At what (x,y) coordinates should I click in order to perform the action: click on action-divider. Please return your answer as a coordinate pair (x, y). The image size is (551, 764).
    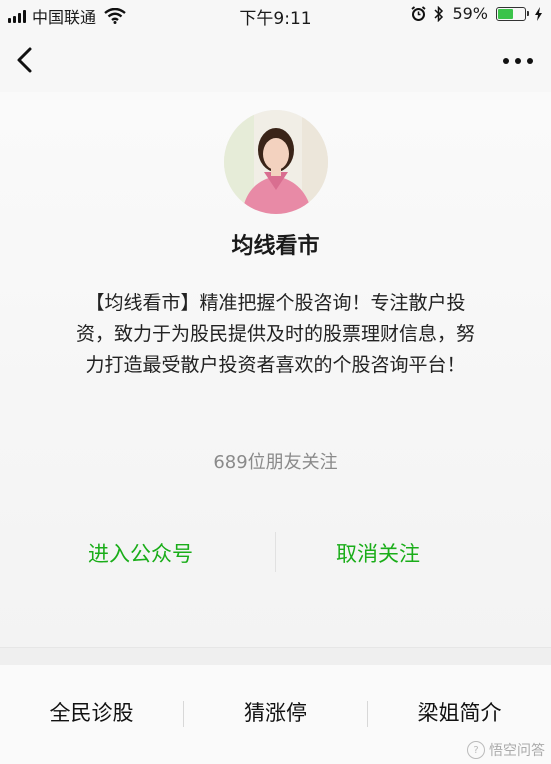
    Looking at the image, I should click on (275, 552).